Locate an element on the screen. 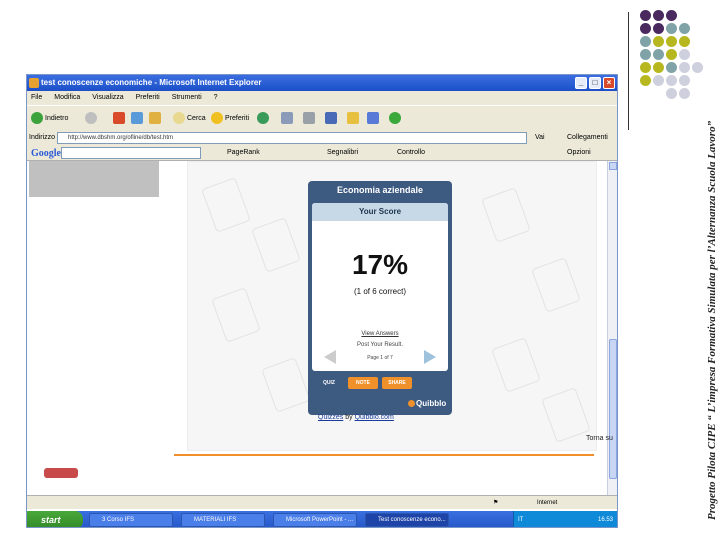 The height and width of the screenshot is (540, 720). forward-button is located at coordinates (92, 119).